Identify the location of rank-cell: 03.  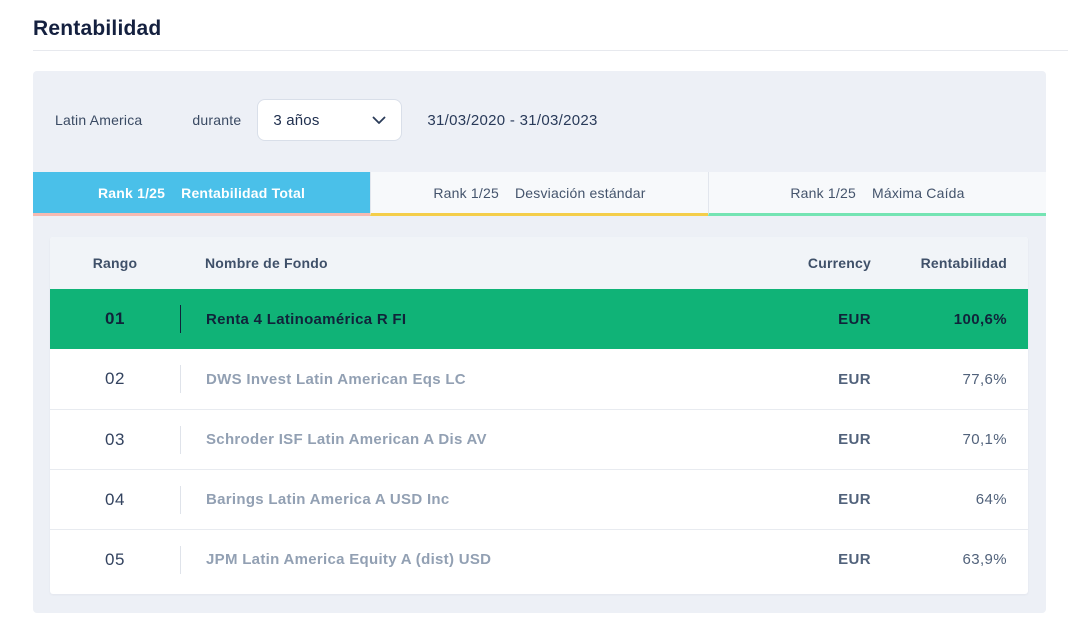
(115, 439).